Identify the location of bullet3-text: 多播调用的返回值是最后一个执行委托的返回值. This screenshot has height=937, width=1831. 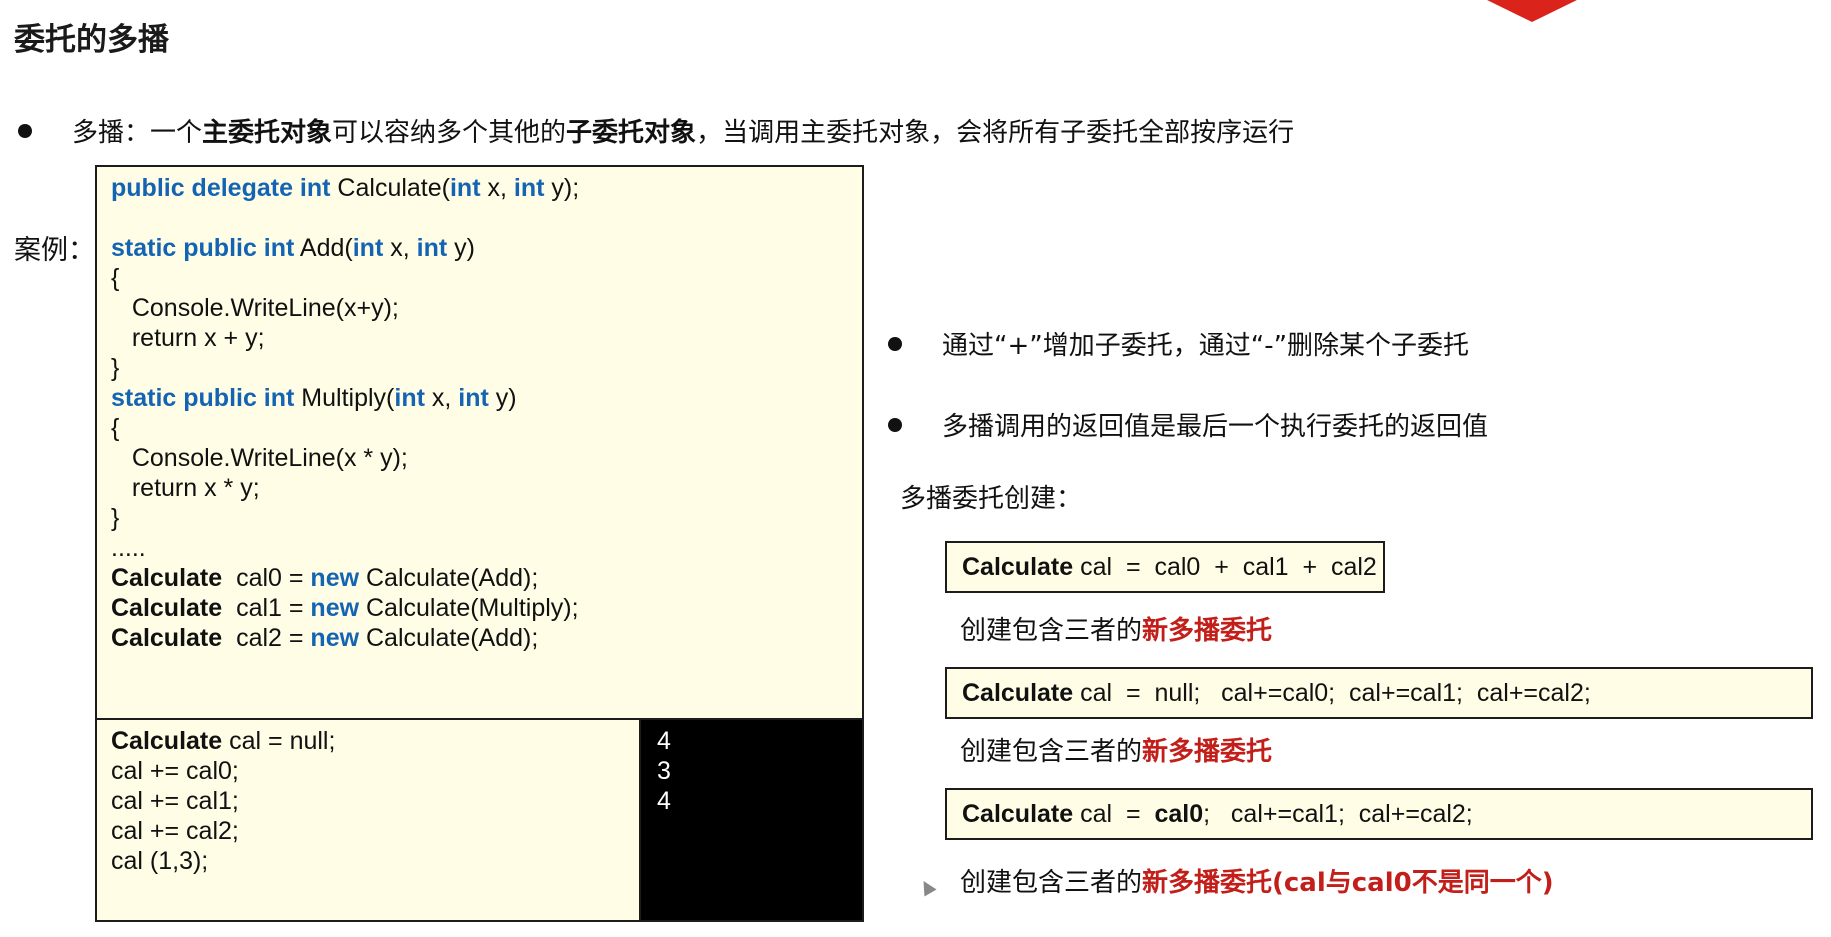
(1215, 427).